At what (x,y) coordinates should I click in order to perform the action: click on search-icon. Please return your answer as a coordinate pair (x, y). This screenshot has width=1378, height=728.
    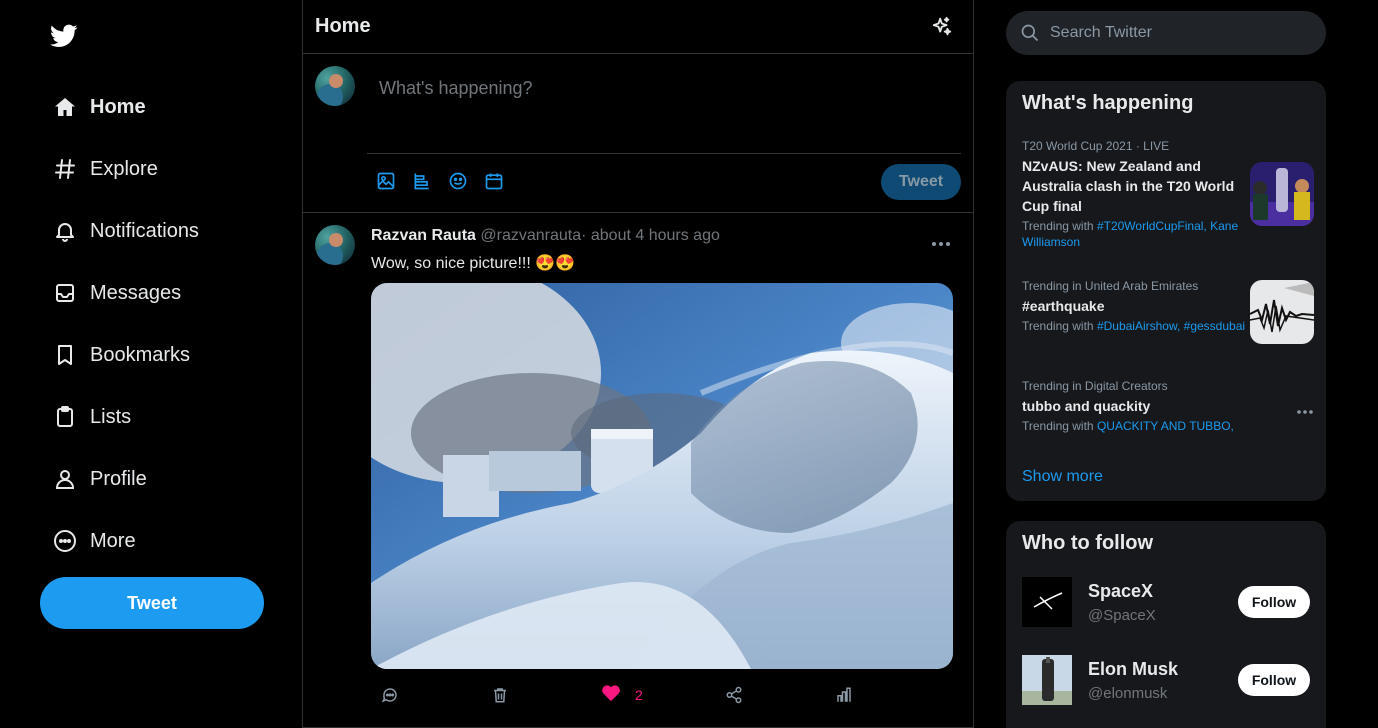
    Looking at the image, I should click on (1030, 33).